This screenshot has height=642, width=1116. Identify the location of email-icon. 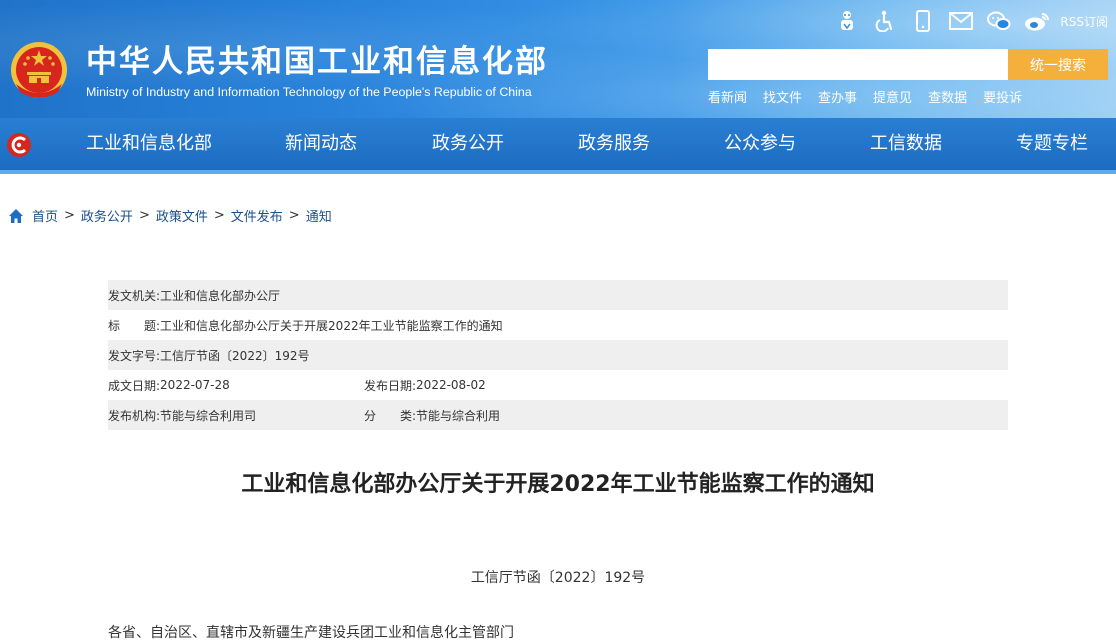
(961, 21).